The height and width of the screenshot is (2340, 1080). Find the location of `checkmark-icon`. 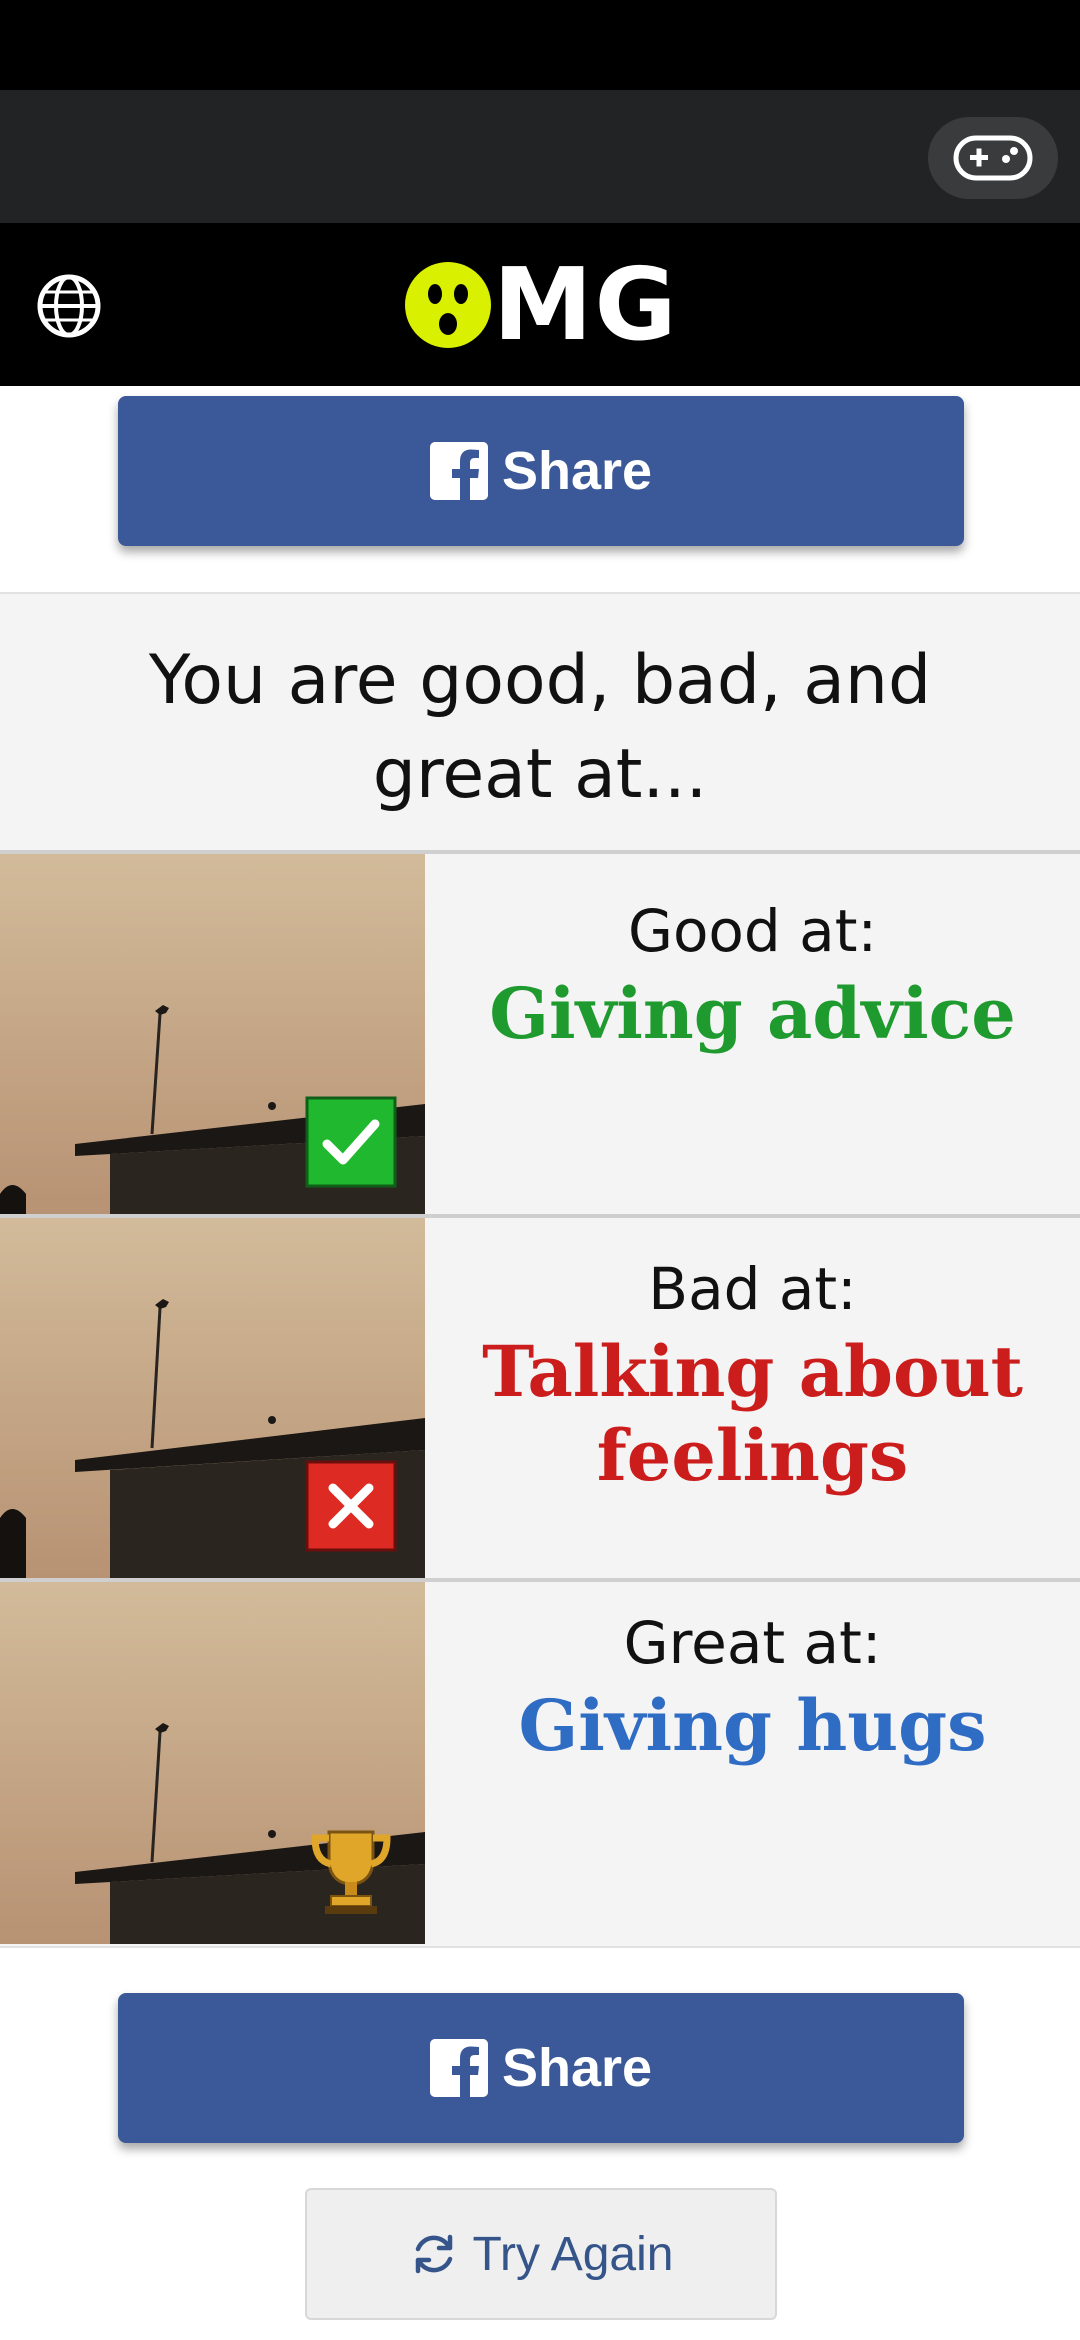

checkmark-icon is located at coordinates (351, 1142).